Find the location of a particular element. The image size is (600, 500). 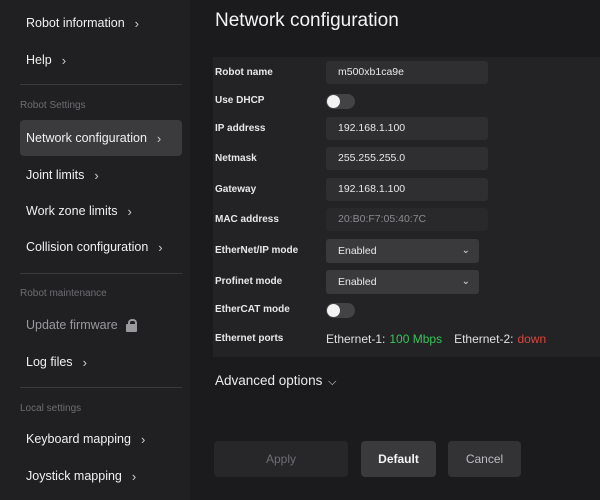

use-dhcp-label: Use DHCP is located at coordinates (240, 100).